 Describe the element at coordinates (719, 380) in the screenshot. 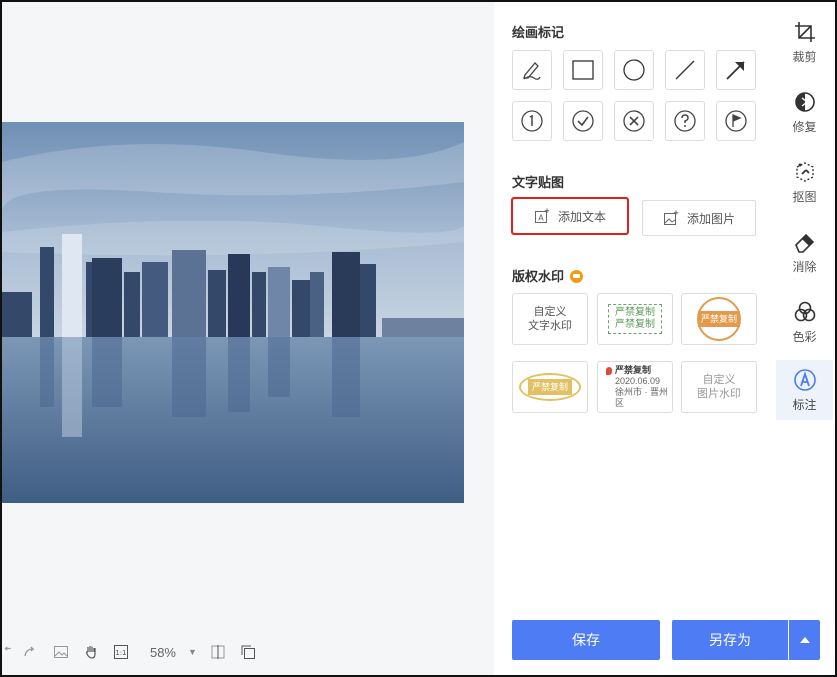

I see `wm-custom-image-line1: 自定义` at that location.